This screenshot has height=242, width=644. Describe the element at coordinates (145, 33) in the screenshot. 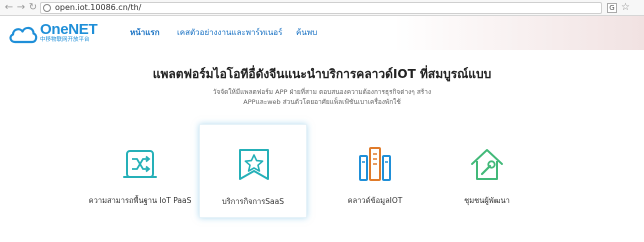

I see `nav-home: หน้าแรก` at that location.